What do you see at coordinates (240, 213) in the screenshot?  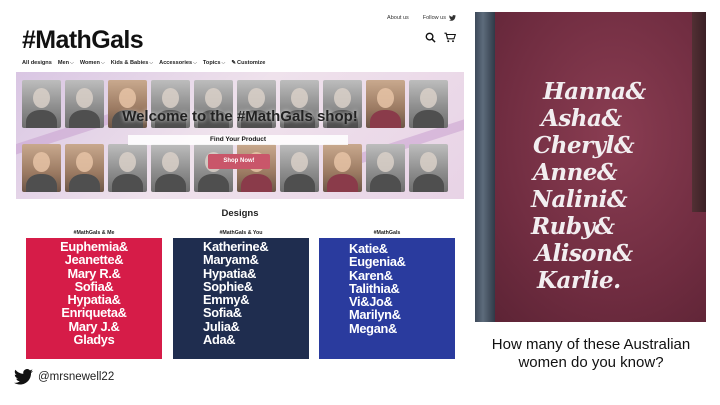 I see `designs-heading: Designs` at bounding box center [240, 213].